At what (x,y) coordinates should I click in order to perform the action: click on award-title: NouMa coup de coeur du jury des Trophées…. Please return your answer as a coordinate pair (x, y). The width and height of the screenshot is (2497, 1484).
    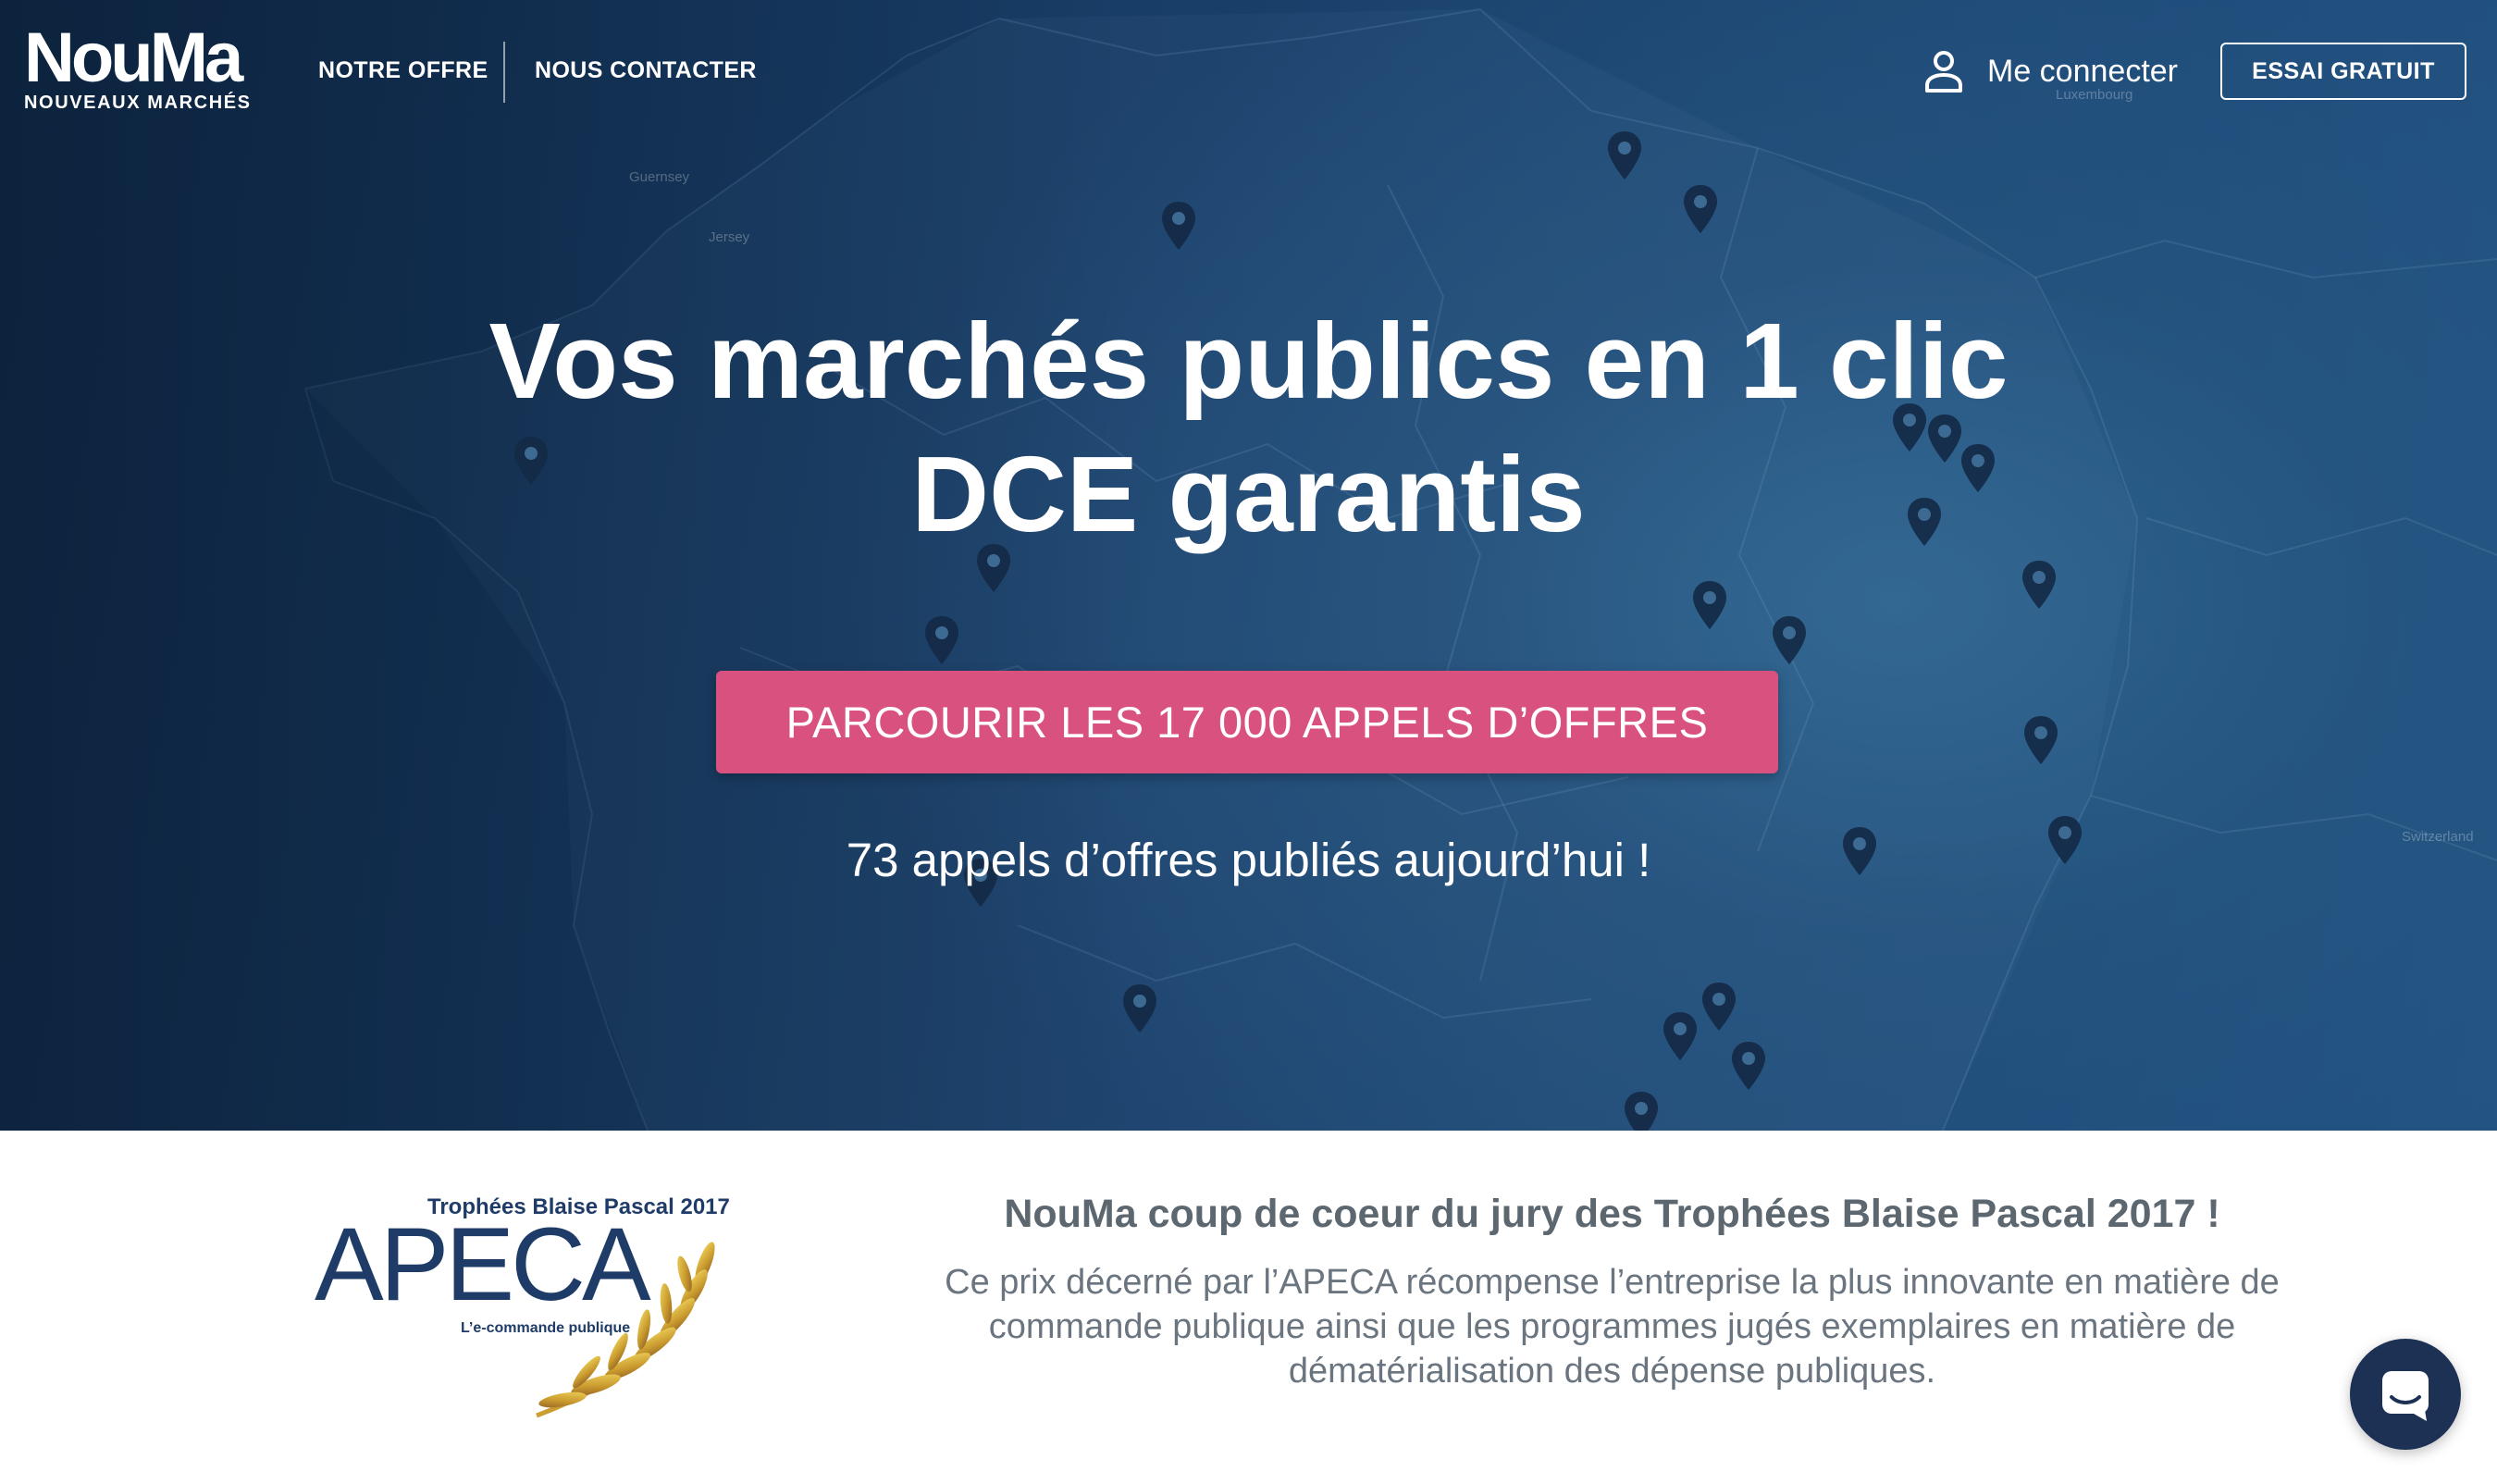
    Looking at the image, I should click on (1612, 1214).